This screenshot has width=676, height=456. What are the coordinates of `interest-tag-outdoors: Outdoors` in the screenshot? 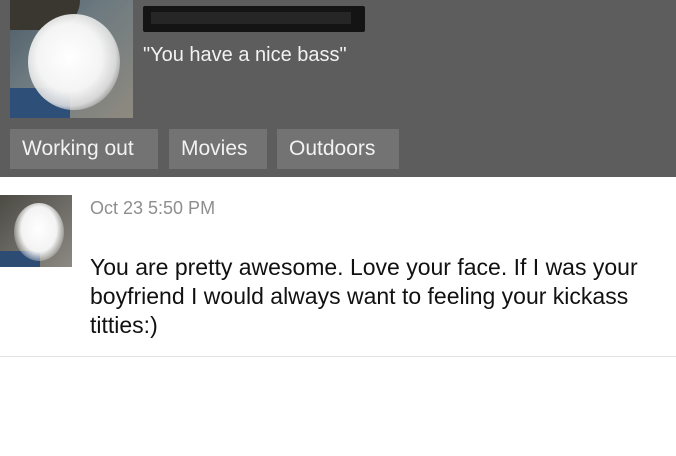 It's located at (338, 149).